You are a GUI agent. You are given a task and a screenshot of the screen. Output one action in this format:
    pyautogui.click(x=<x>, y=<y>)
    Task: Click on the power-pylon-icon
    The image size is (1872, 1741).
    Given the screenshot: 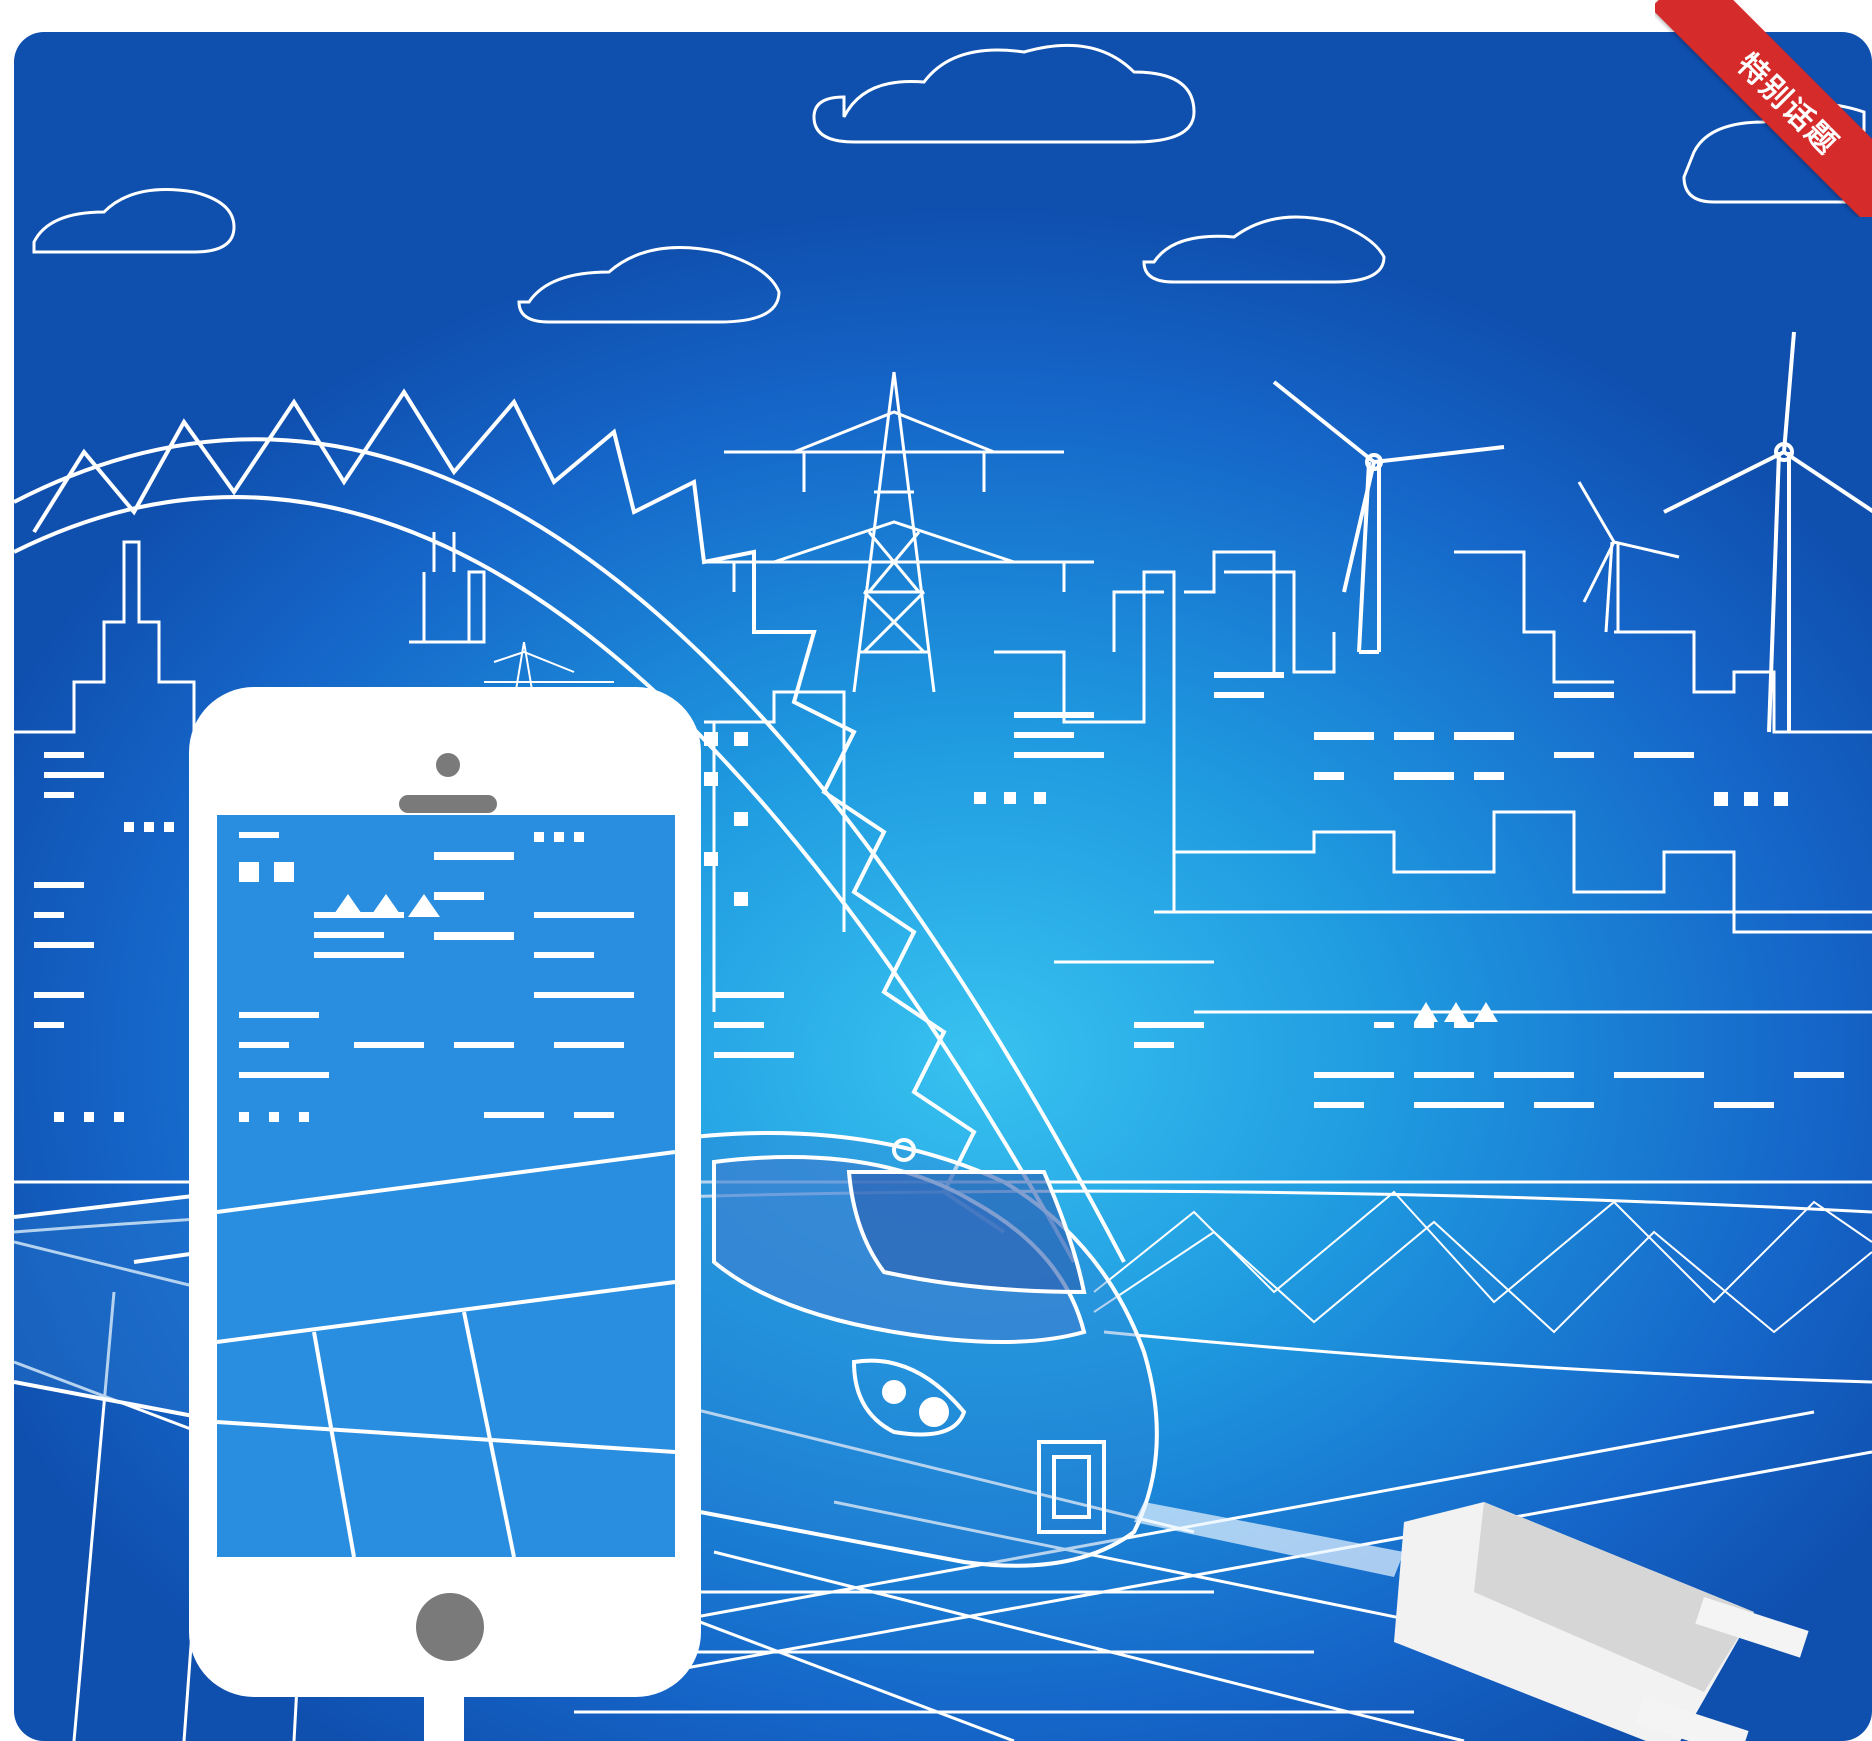 What is the action you would take?
    pyautogui.click(x=899, y=532)
    